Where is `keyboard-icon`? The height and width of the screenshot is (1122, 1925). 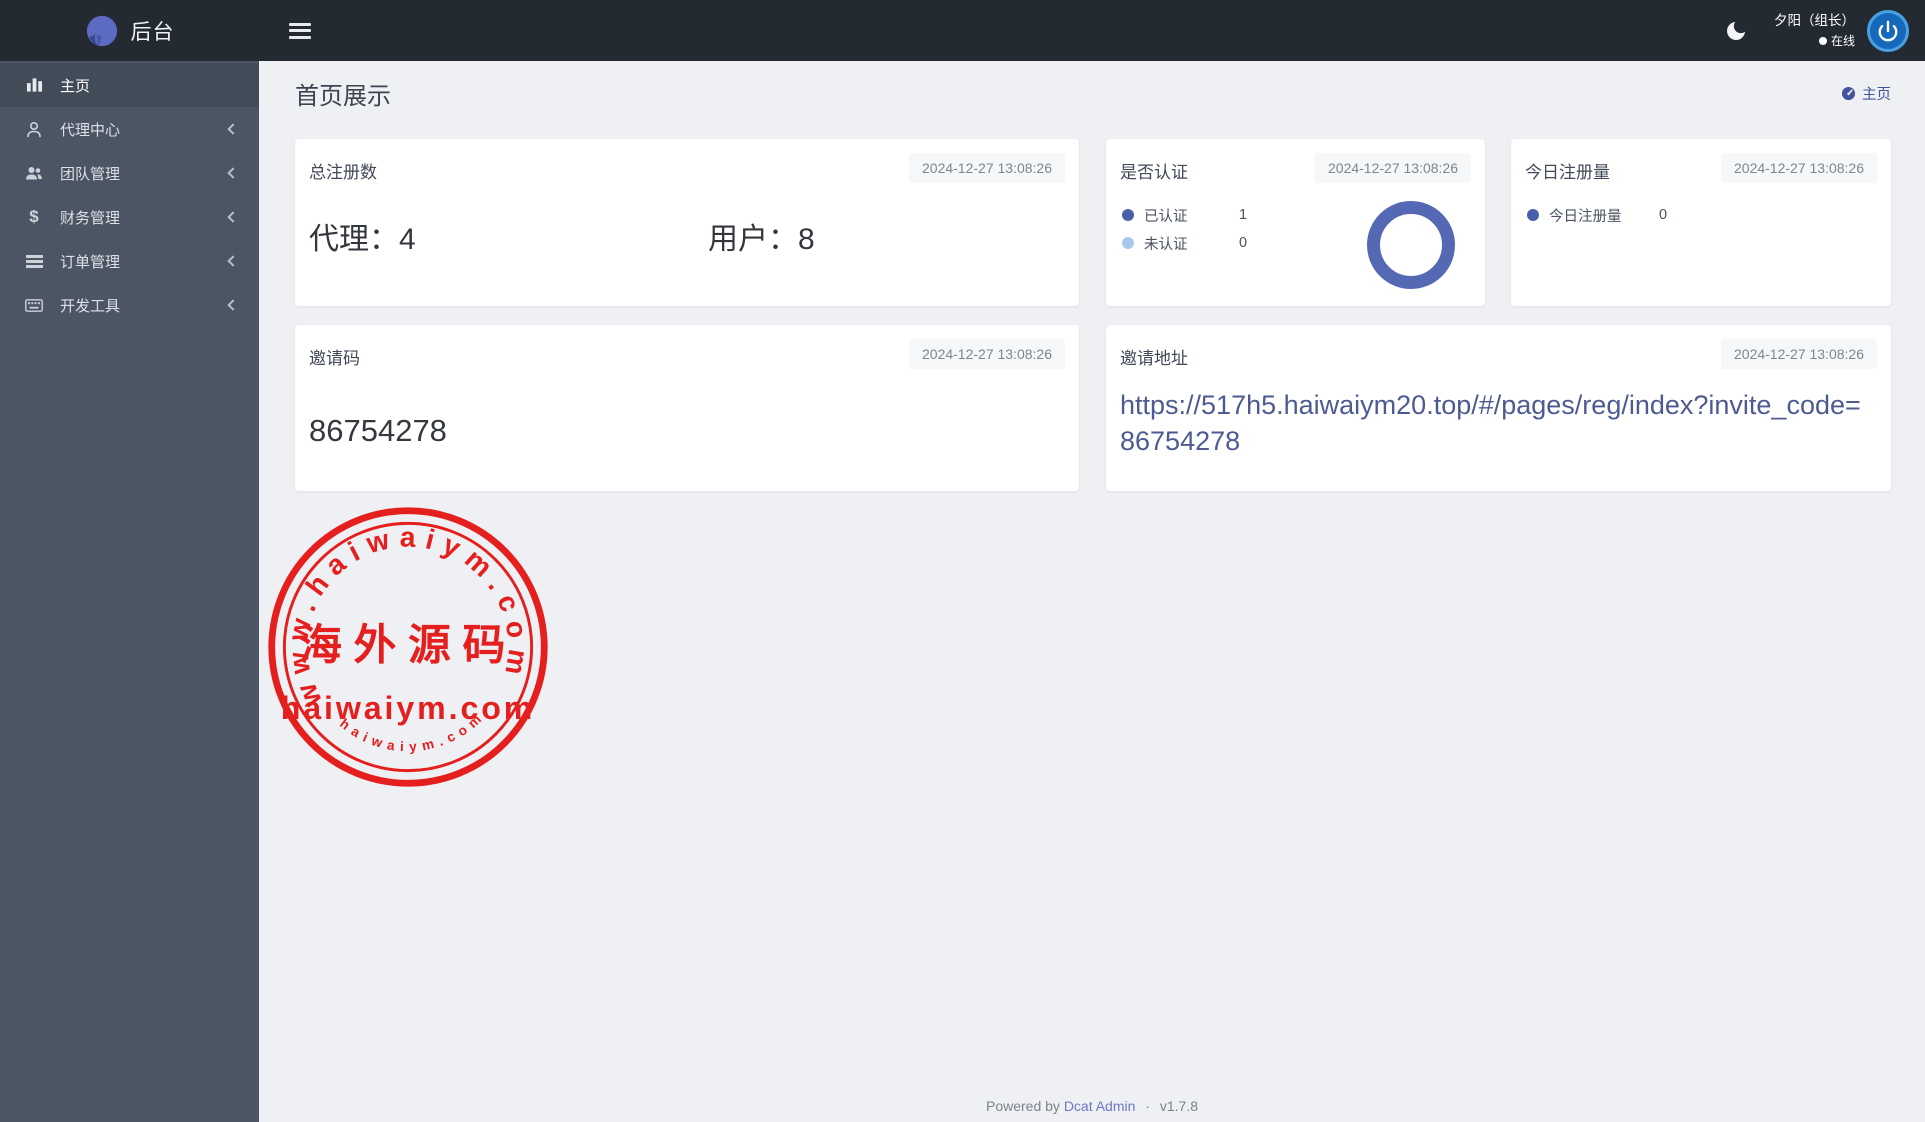 keyboard-icon is located at coordinates (34, 305).